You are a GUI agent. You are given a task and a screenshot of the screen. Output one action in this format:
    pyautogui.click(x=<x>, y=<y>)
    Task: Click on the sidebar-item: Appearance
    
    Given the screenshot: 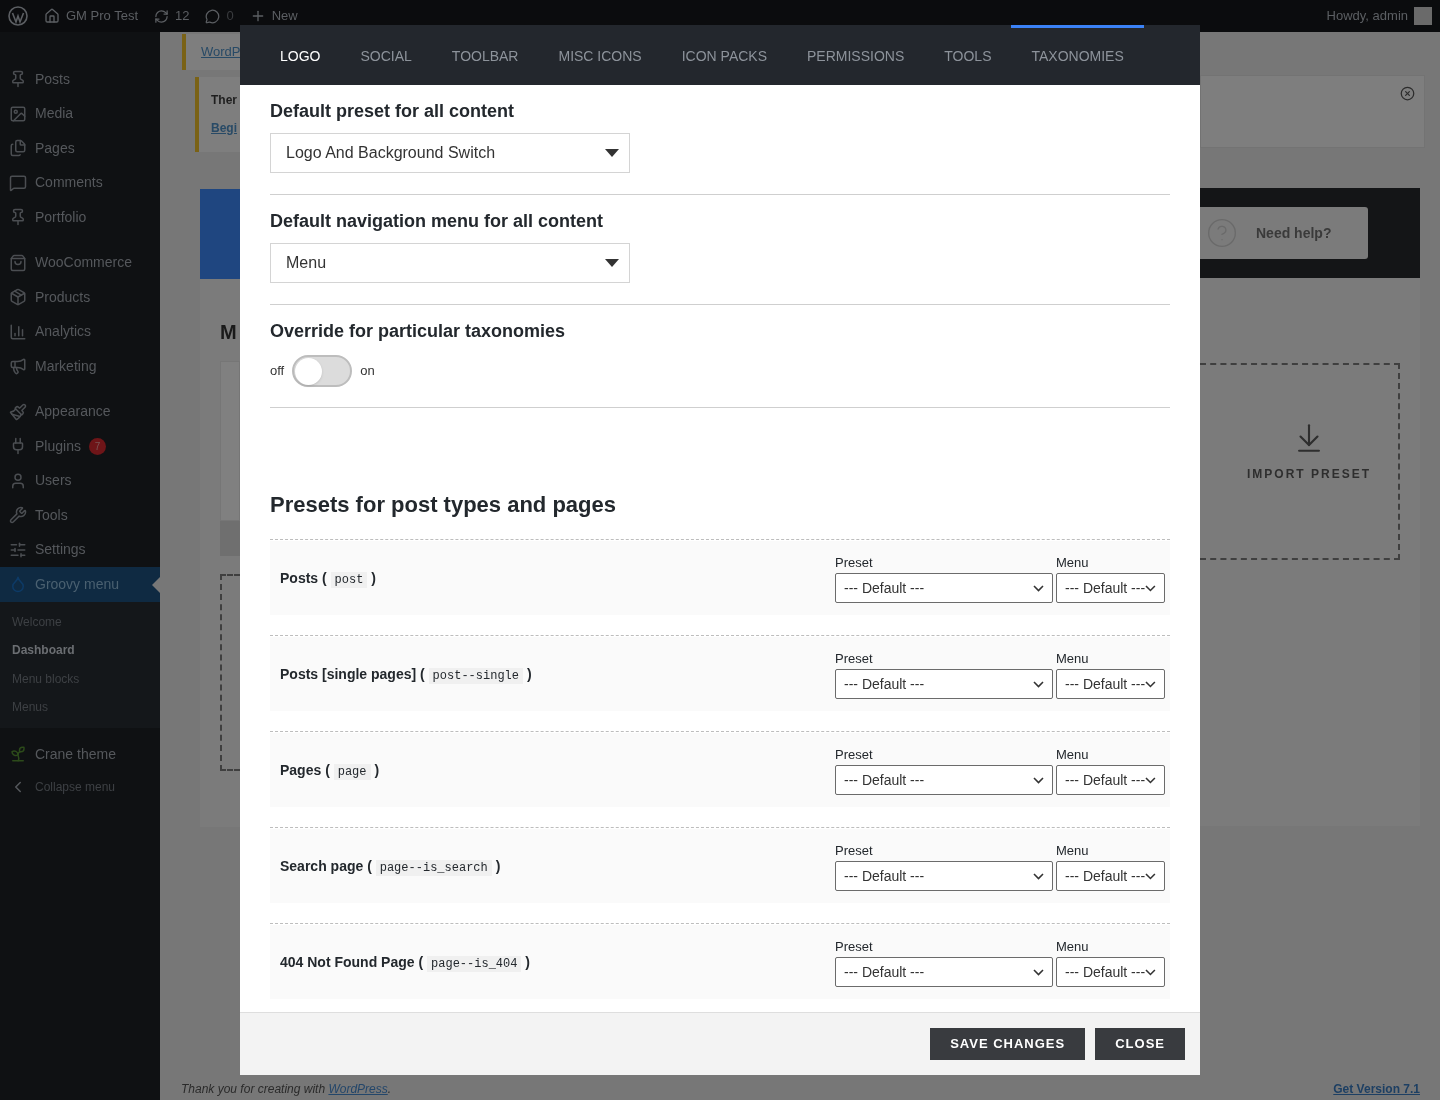 What is the action you would take?
    pyautogui.click(x=80, y=411)
    